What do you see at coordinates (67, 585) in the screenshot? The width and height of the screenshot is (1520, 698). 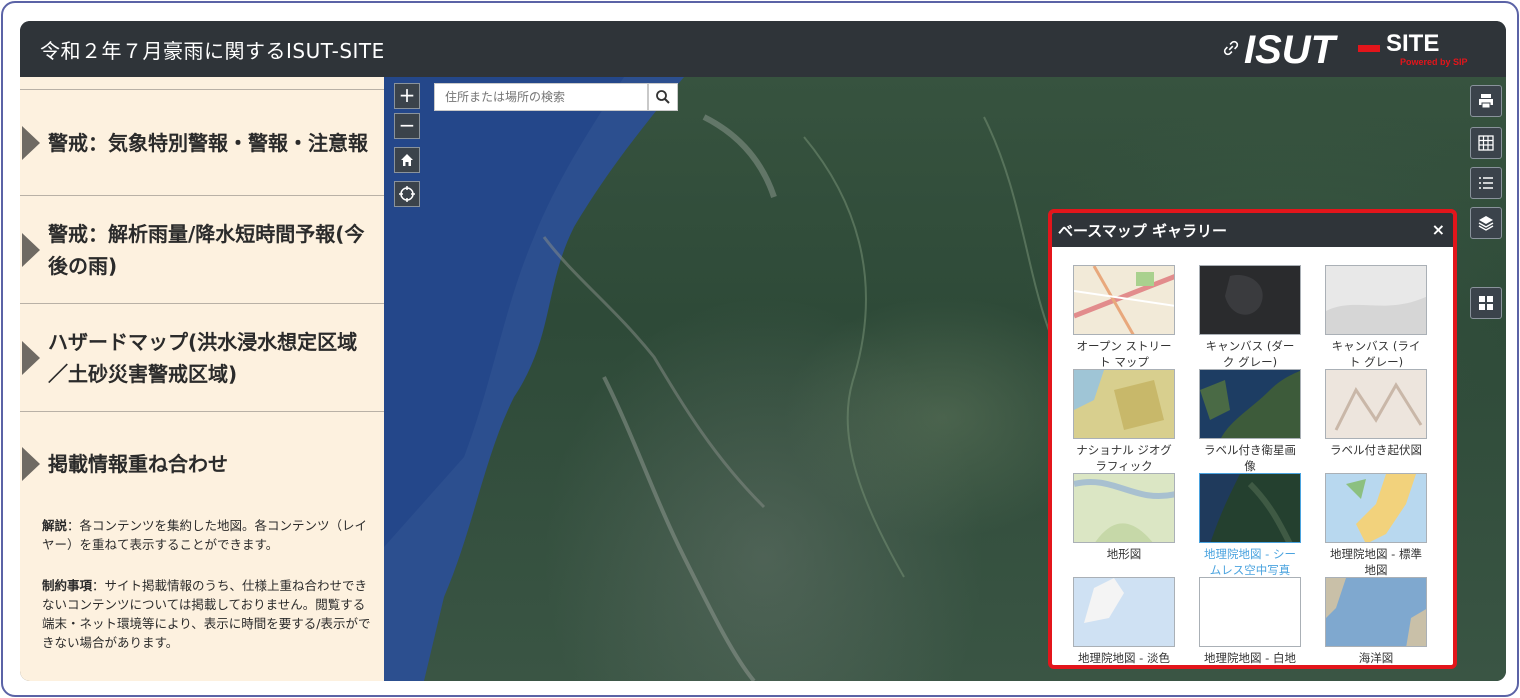 I see `restriction-note-title: 制約事項` at bounding box center [67, 585].